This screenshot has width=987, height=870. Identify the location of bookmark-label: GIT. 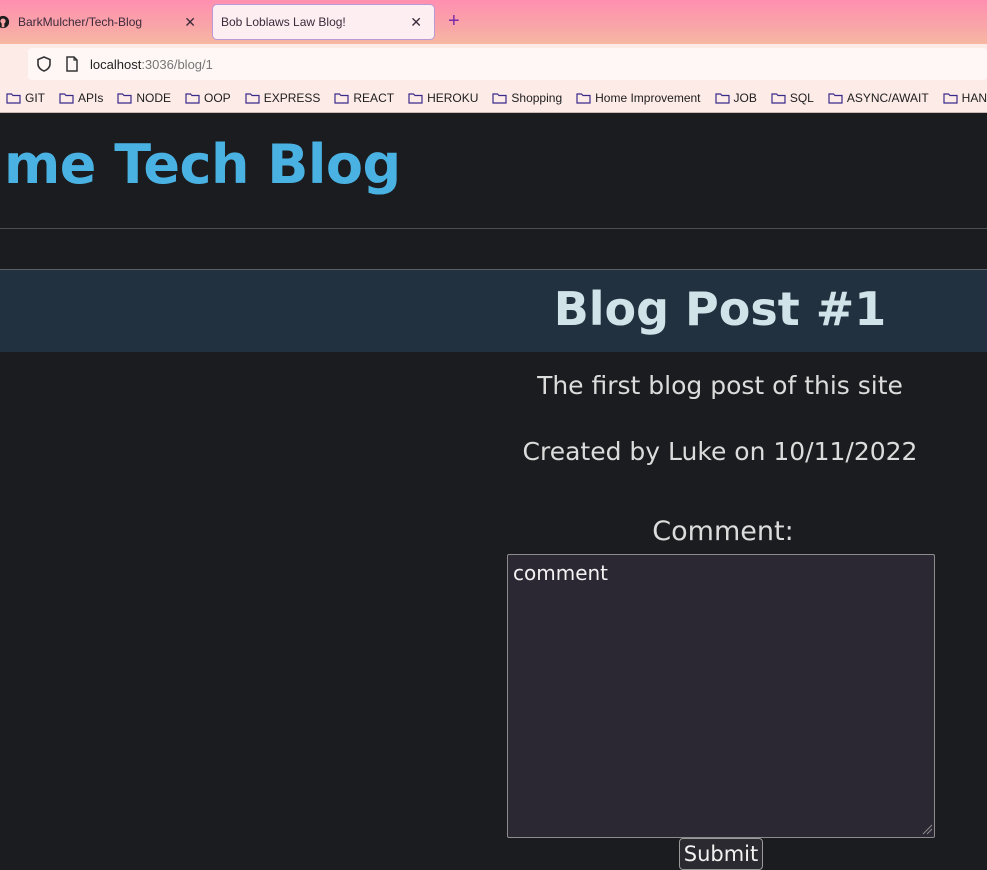
(35, 98).